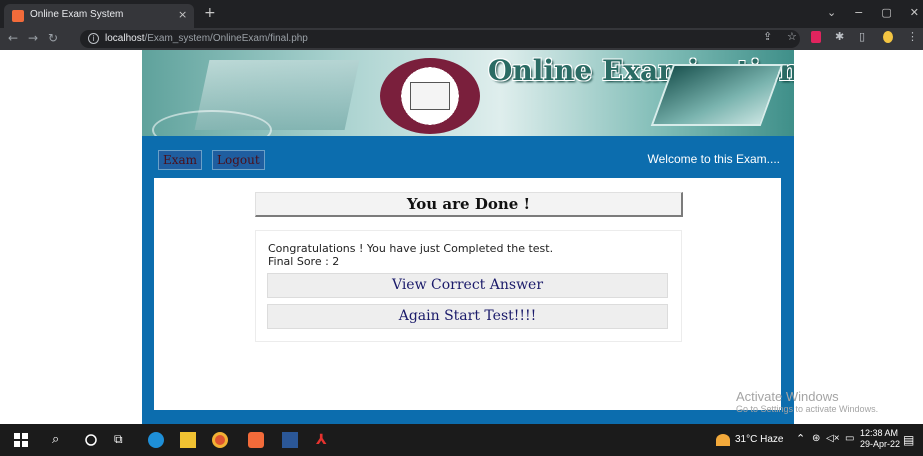  I want to click on tab-title: Online Exam System, so click(77, 14).